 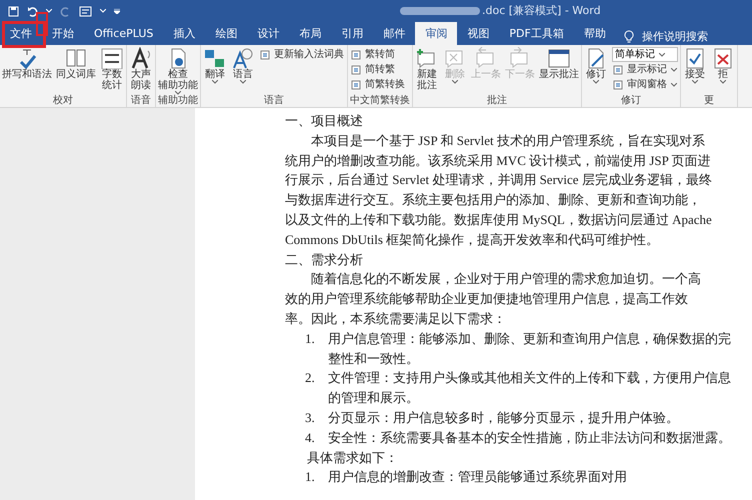 I want to click on ribbon-button: 审阅窗格, so click(x=645, y=84).